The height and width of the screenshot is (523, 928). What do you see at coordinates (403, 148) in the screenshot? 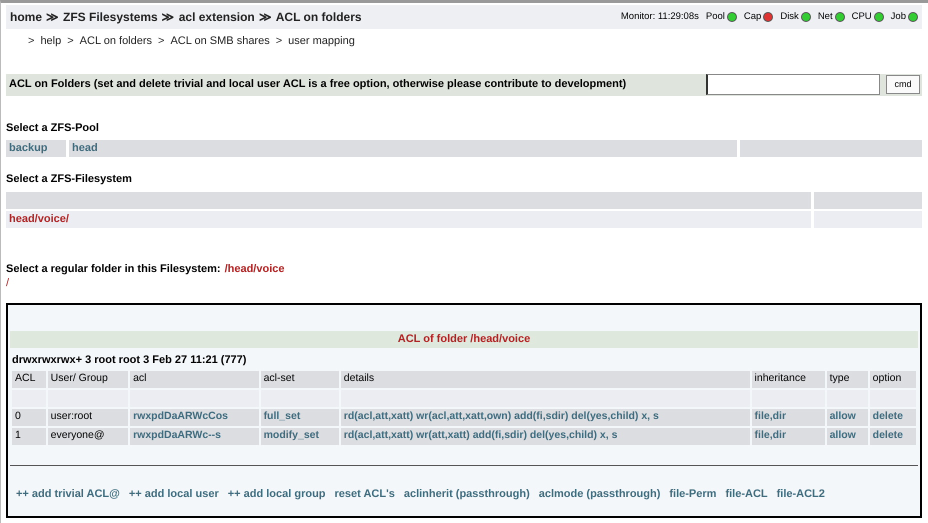
I see `pool-link: head` at bounding box center [403, 148].